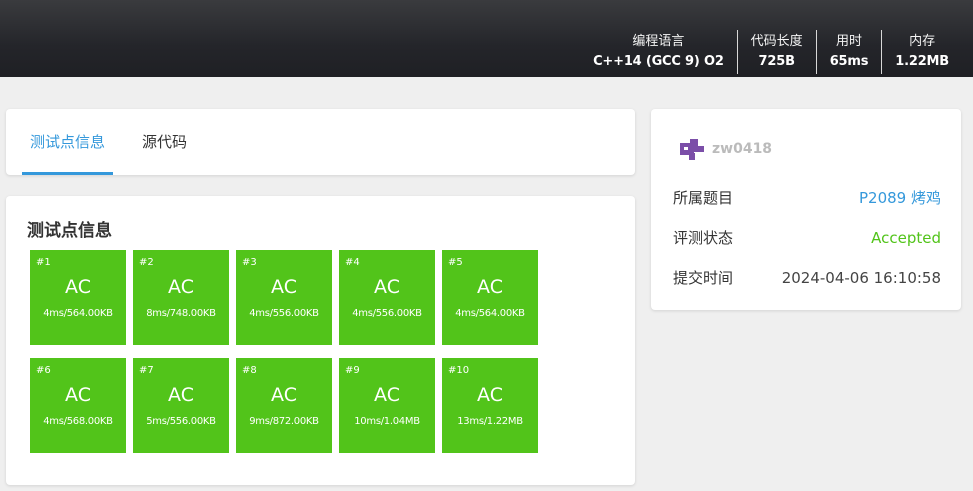 The height and width of the screenshot is (491, 973). What do you see at coordinates (181, 313) in the screenshot?
I see `case-meta: 8ms/748.00KB` at bounding box center [181, 313].